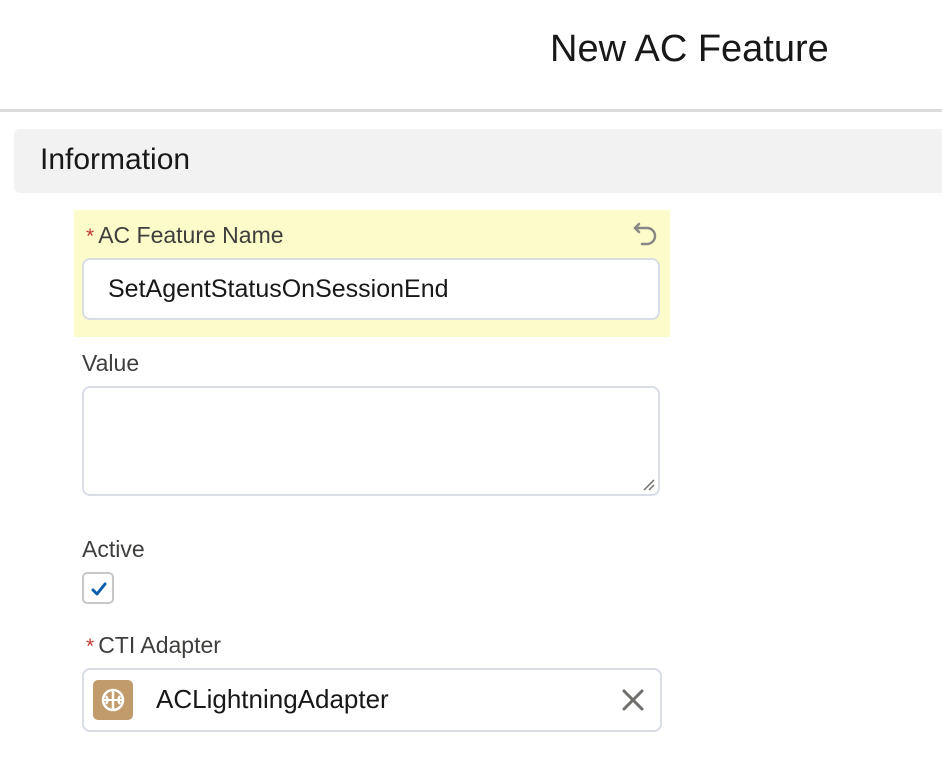 The width and height of the screenshot is (942, 760). I want to click on cti-adapter-lookup: ACLightningAdapter, so click(372, 700).